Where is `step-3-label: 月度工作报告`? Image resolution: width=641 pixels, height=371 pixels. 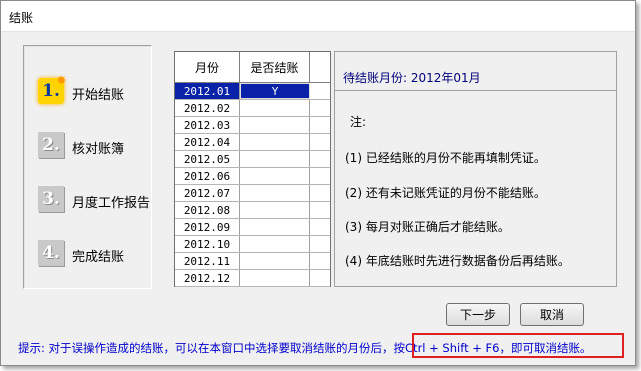 step-3-label: 月度工作报告 is located at coordinates (111, 203).